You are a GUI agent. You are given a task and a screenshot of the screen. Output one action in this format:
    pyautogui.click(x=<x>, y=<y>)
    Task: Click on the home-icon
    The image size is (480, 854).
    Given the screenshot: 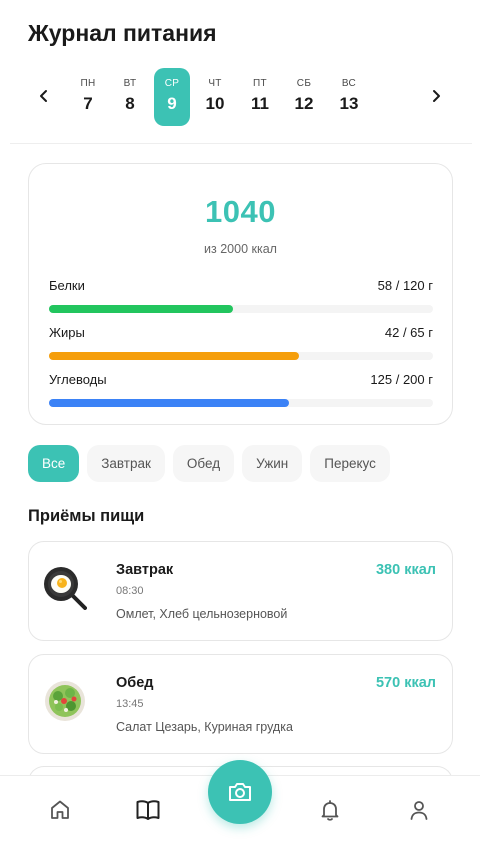 What is the action you would take?
    pyautogui.click(x=60, y=809)
    